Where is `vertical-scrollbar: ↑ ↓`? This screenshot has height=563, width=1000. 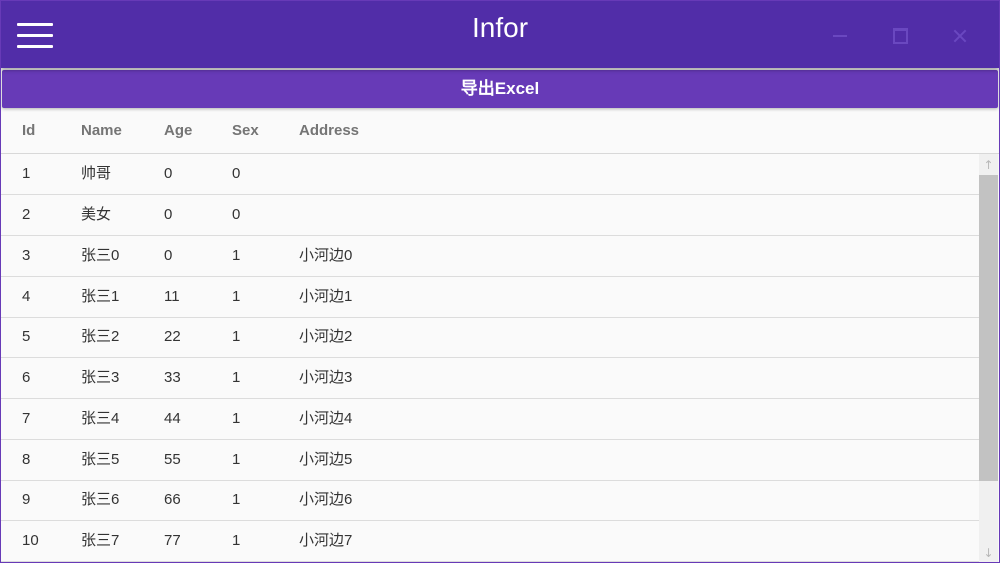
vertical-scrollbar: ↑ ↓ is located at coordinates (988, 358).